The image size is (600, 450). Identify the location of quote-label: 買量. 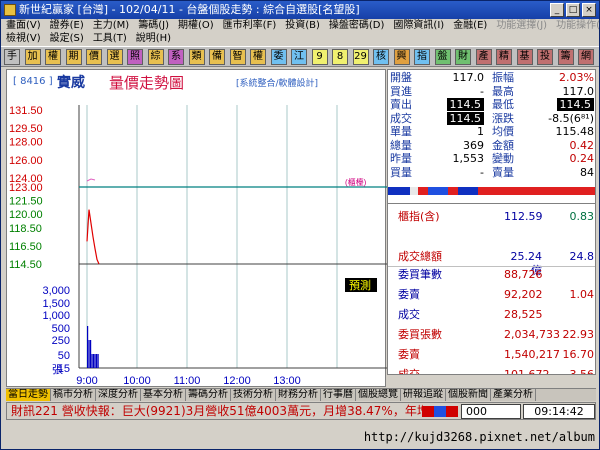
(401, 172).